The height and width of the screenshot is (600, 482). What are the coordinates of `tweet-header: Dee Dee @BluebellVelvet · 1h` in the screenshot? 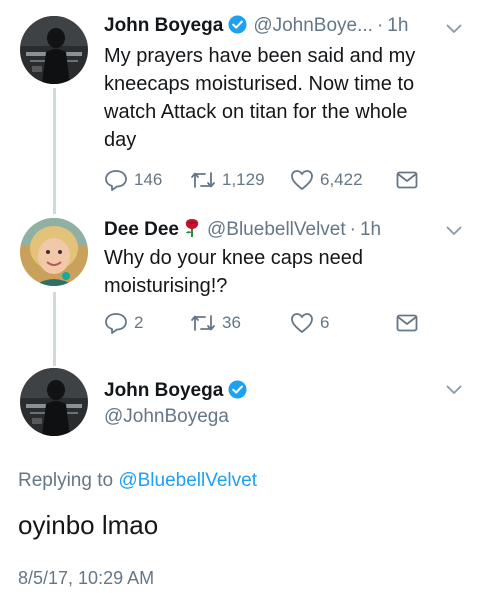 It's located at (242, 228).